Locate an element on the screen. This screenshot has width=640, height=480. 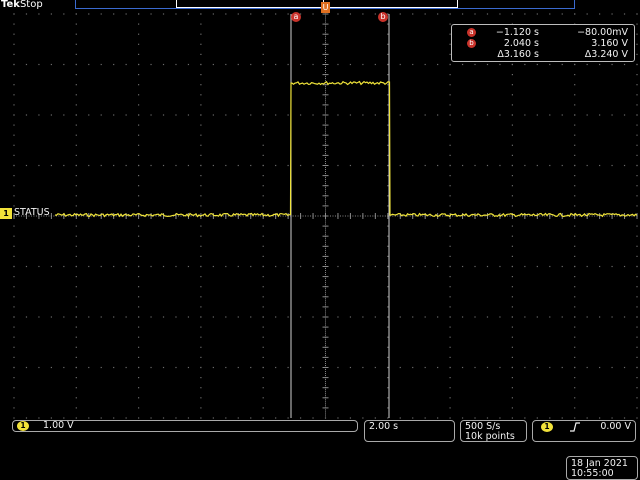
rising-edge-icon is located at coordinates (575, 427).